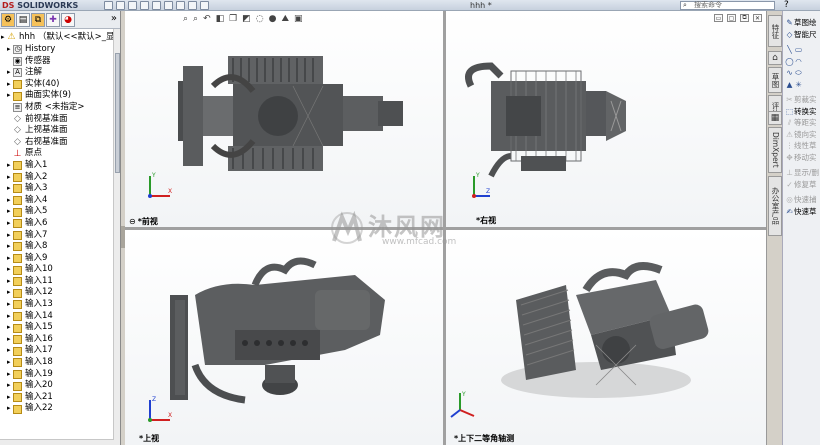 Image resolution: width=820 pixels, height=445 pixels. Describe the element at coordinates (120, 5) in the screenshot. I see `open-document-icon` at that location.